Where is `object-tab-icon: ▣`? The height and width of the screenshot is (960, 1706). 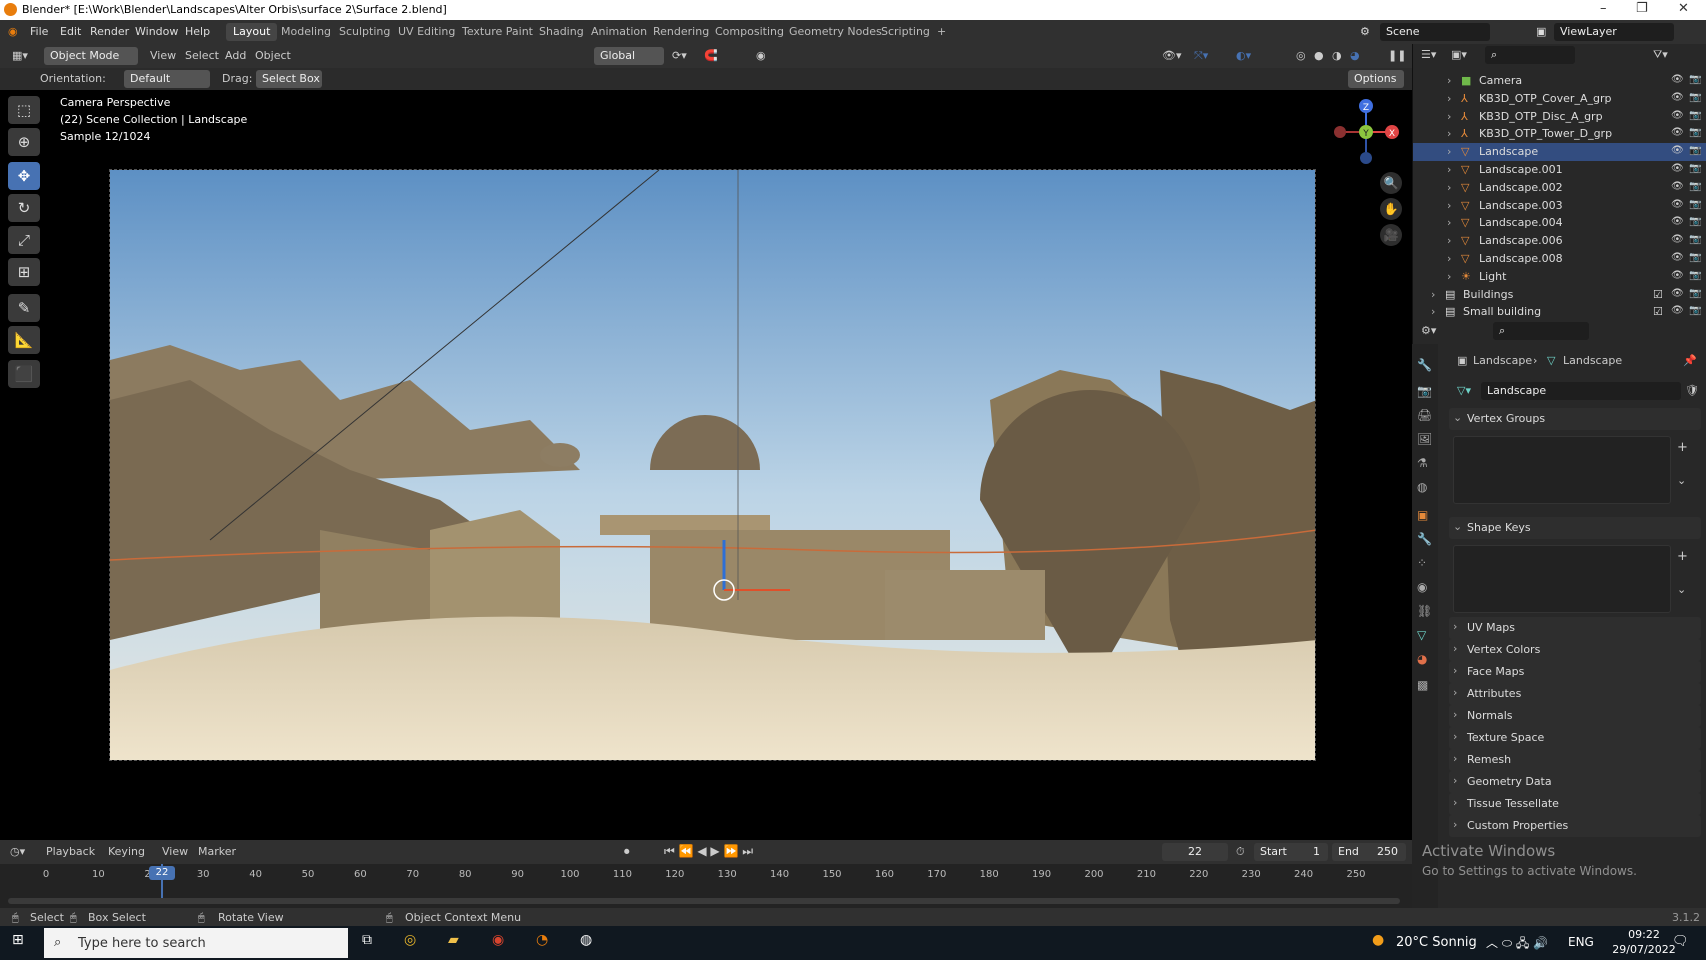
object-tab-icon: ▣ is located at coordinates (1422, 515).